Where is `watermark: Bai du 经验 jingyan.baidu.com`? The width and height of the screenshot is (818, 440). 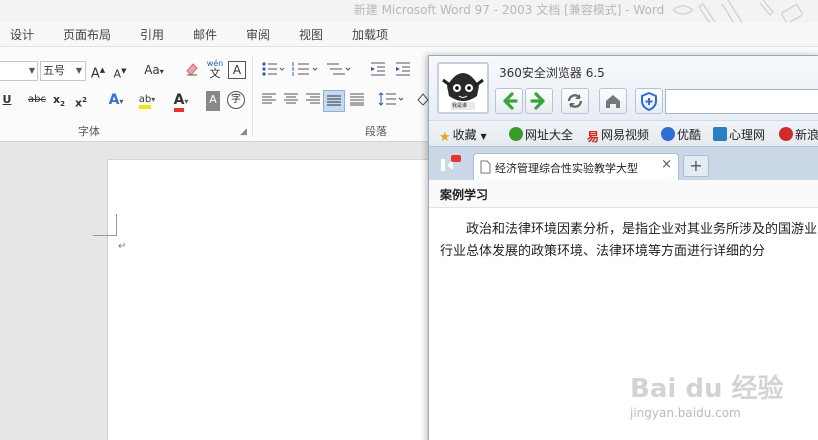 watermark: Bai du 经验 jingyan.baidu.com is located at coordinates (709, 400).